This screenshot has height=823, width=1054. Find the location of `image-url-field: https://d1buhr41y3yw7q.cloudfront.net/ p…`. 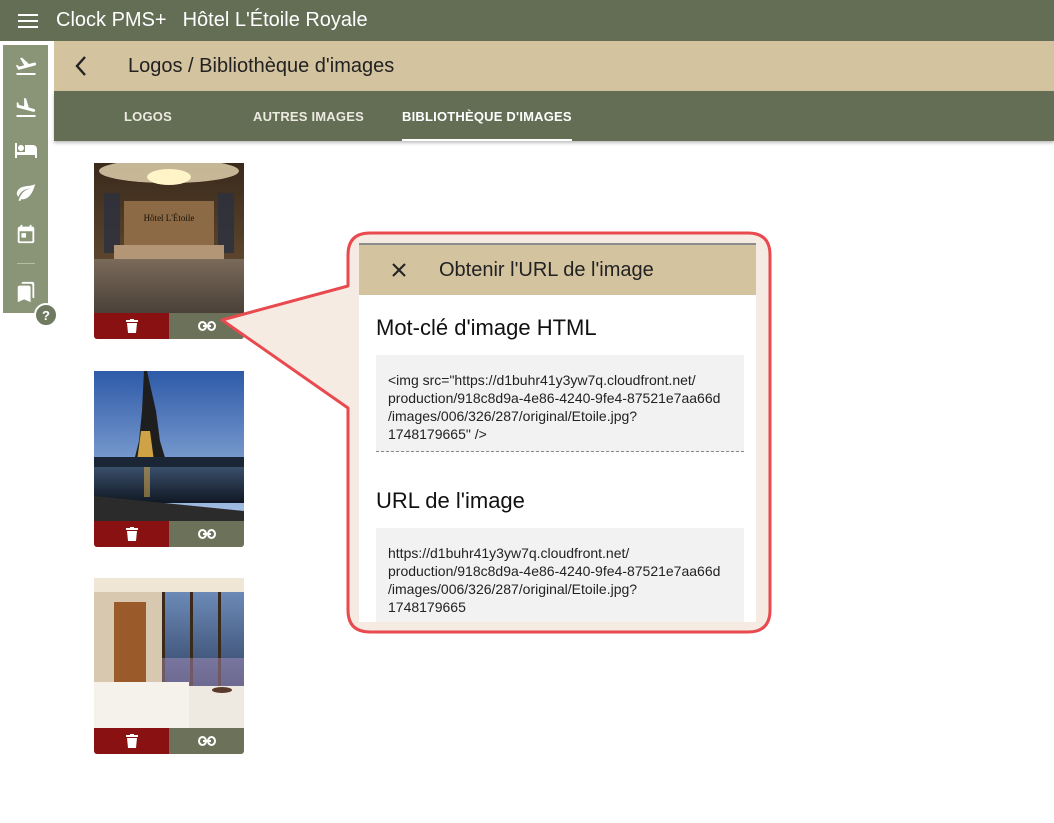

image-url-field: https://d1buhr41y3yw7q.cloudfront.net/ p… is located at coordinates (560, 575).